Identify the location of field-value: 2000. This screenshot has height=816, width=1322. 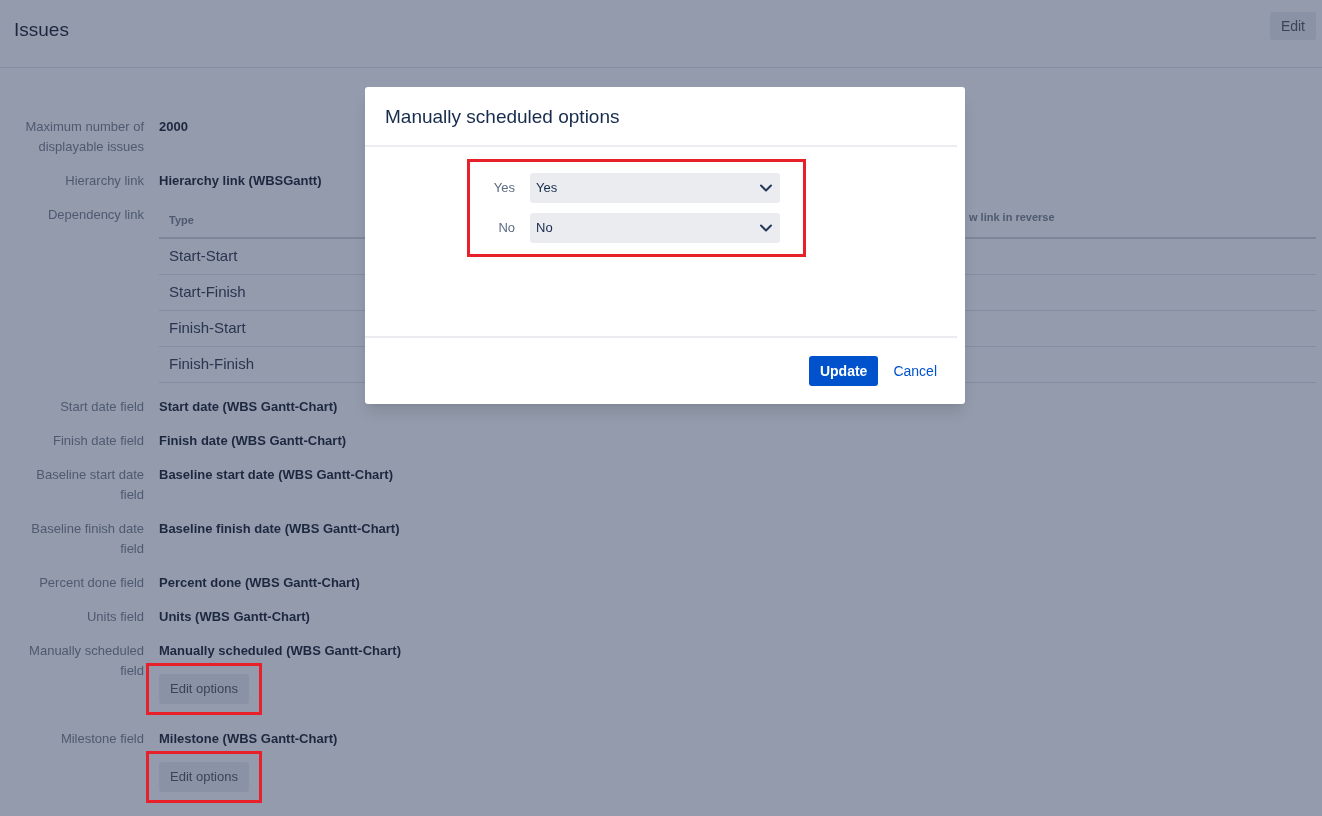
(173, 127).